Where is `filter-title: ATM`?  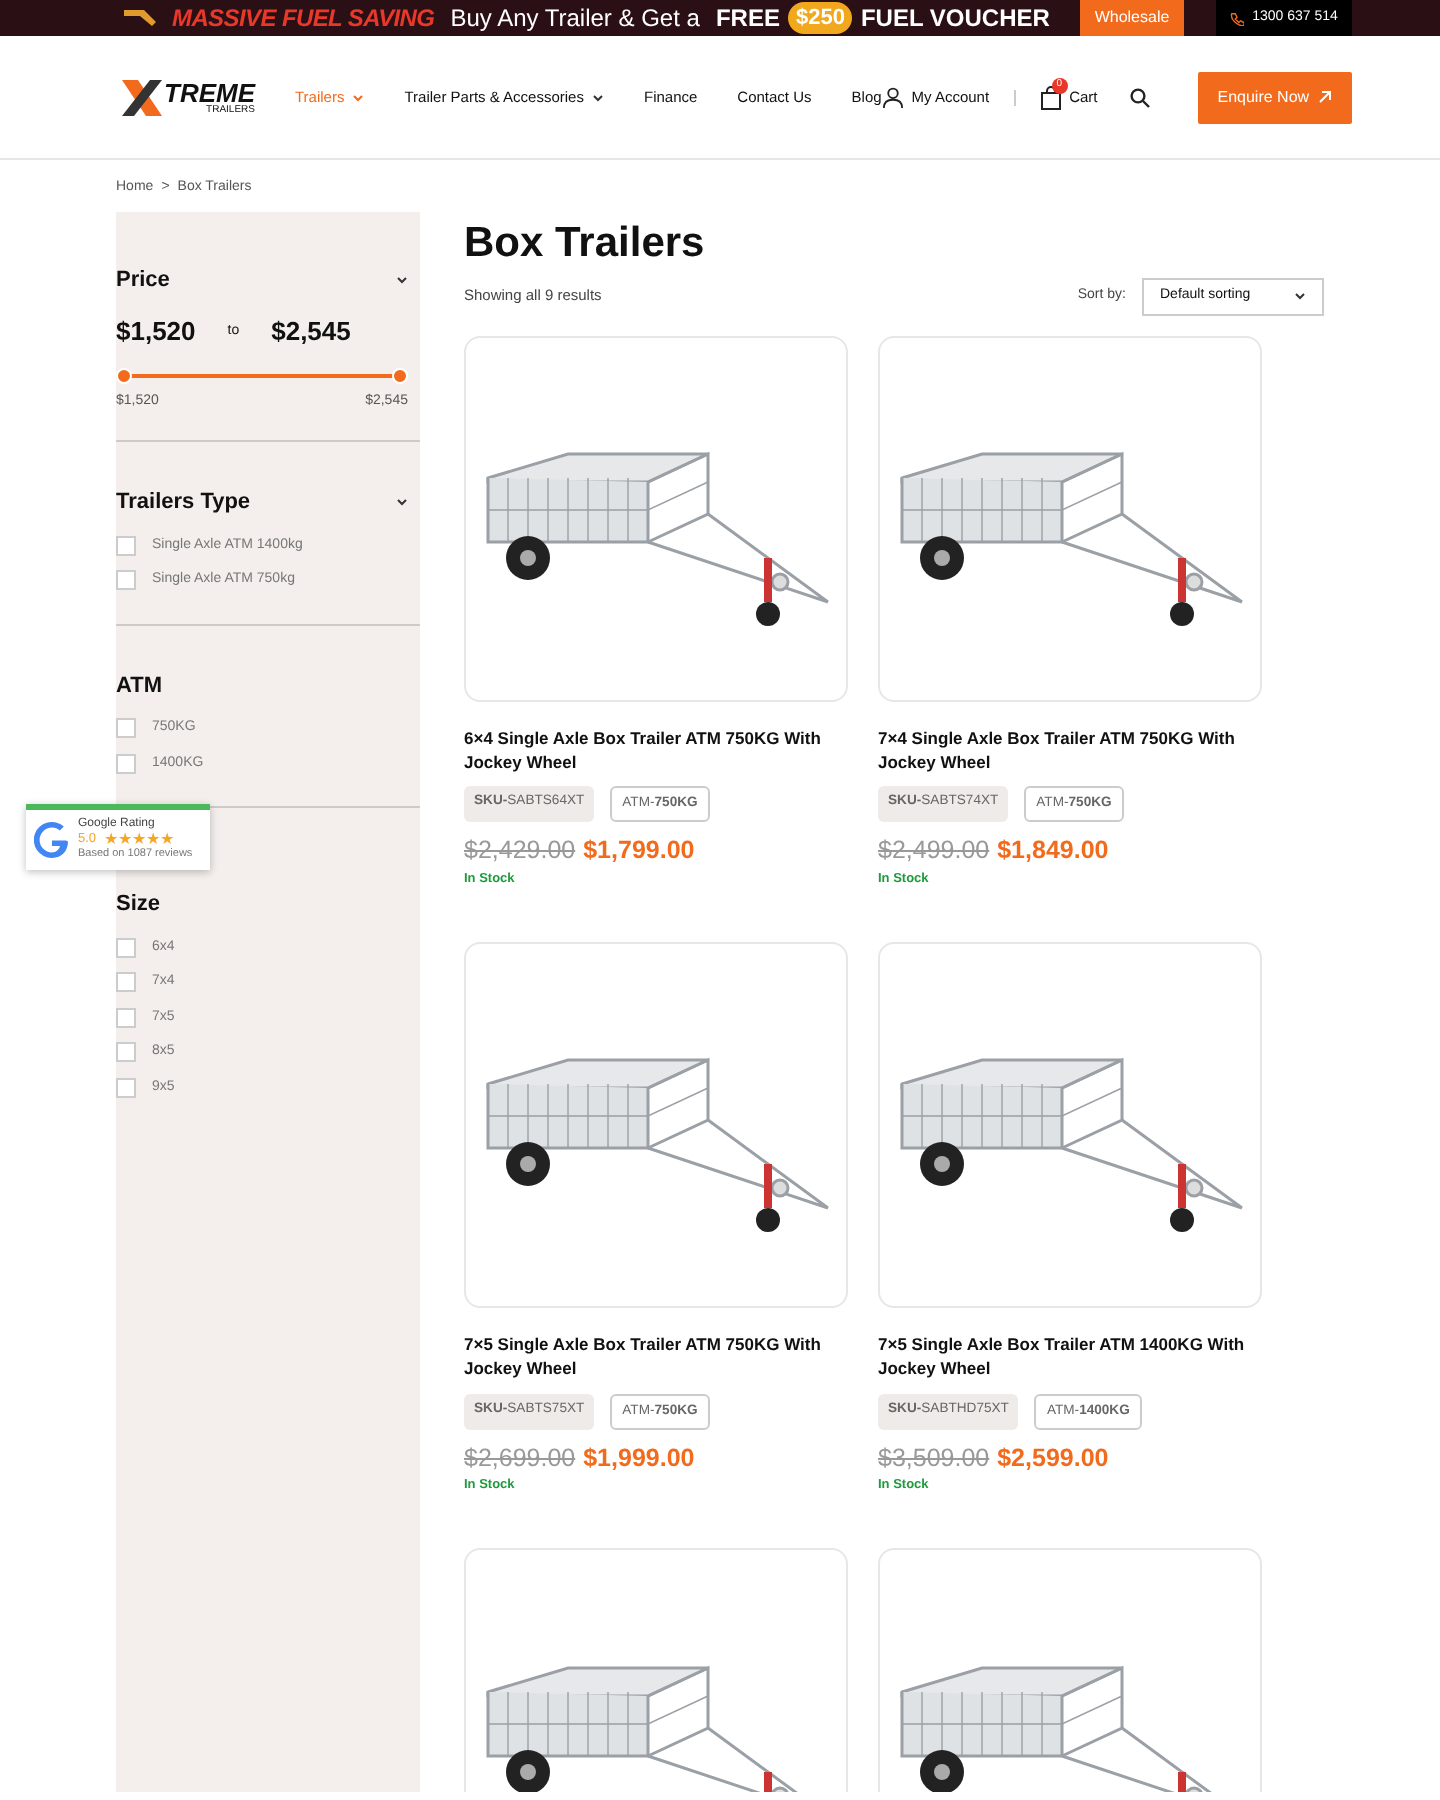 filter-title: ATM is located at coordinates (139, 686).